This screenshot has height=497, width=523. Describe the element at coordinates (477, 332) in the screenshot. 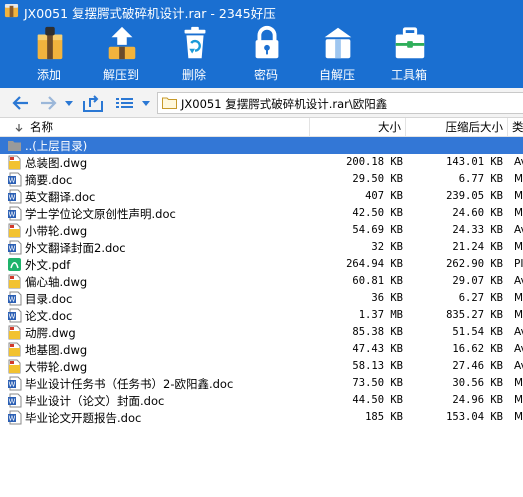

I see `file-compressed-size: 51.54 KB` at that location.